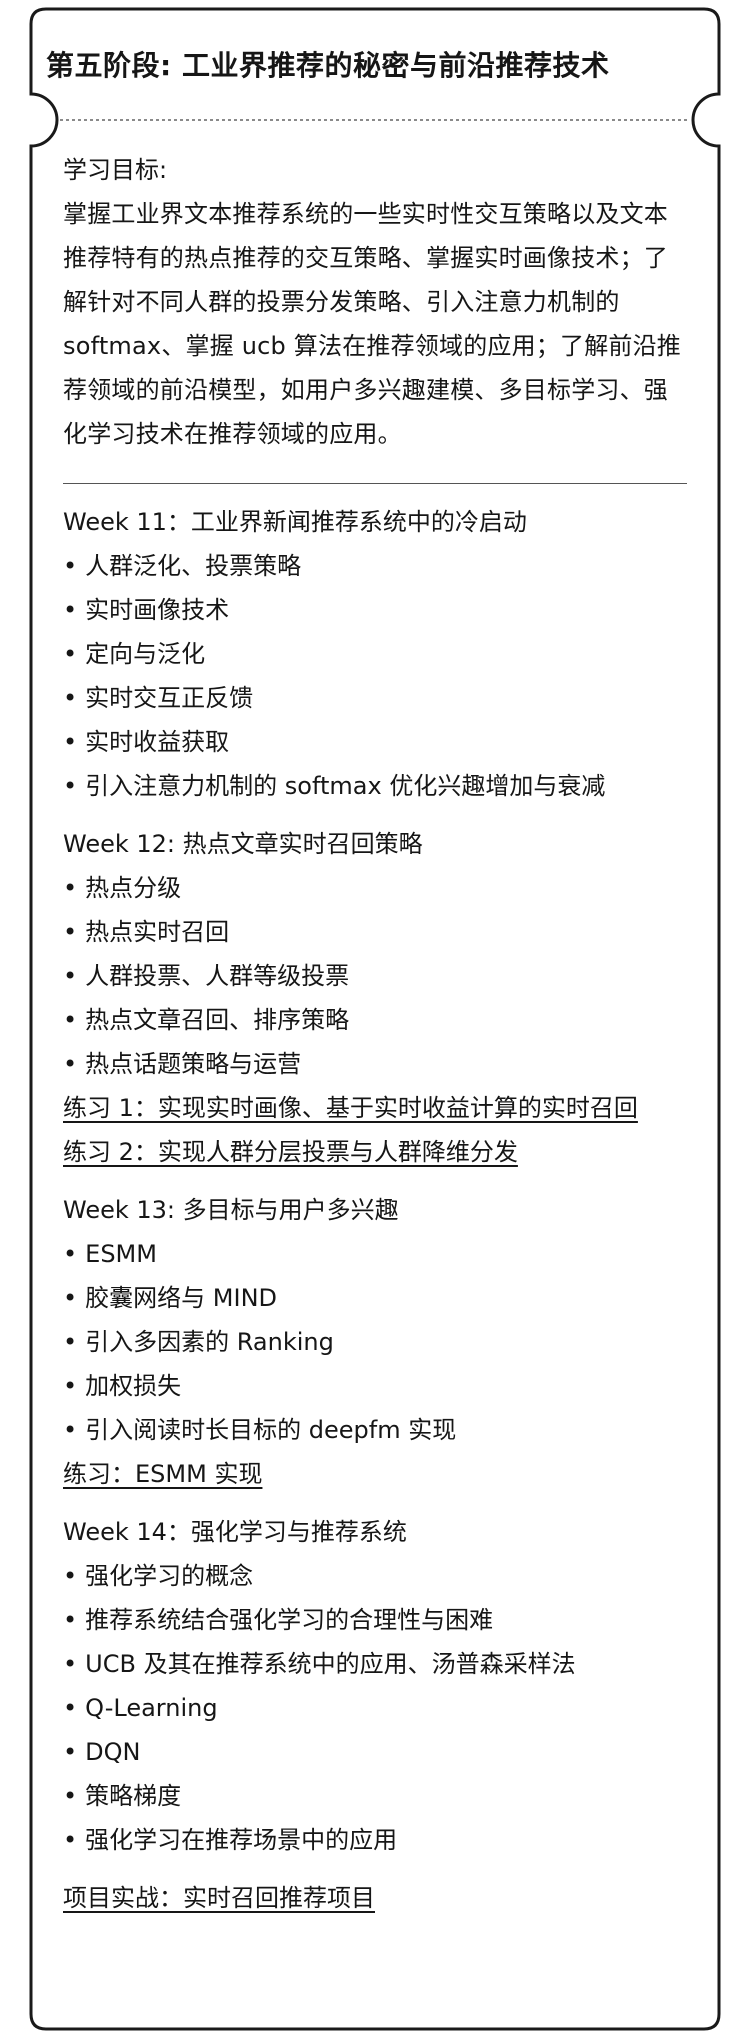 Image resolution: width=750 pixels, height=2040 pixels. What do you see at coordinates (375, 1576) in the screenshot?
I see `list-item: • 强化学习的概念` at bounding box center [375, 1576].